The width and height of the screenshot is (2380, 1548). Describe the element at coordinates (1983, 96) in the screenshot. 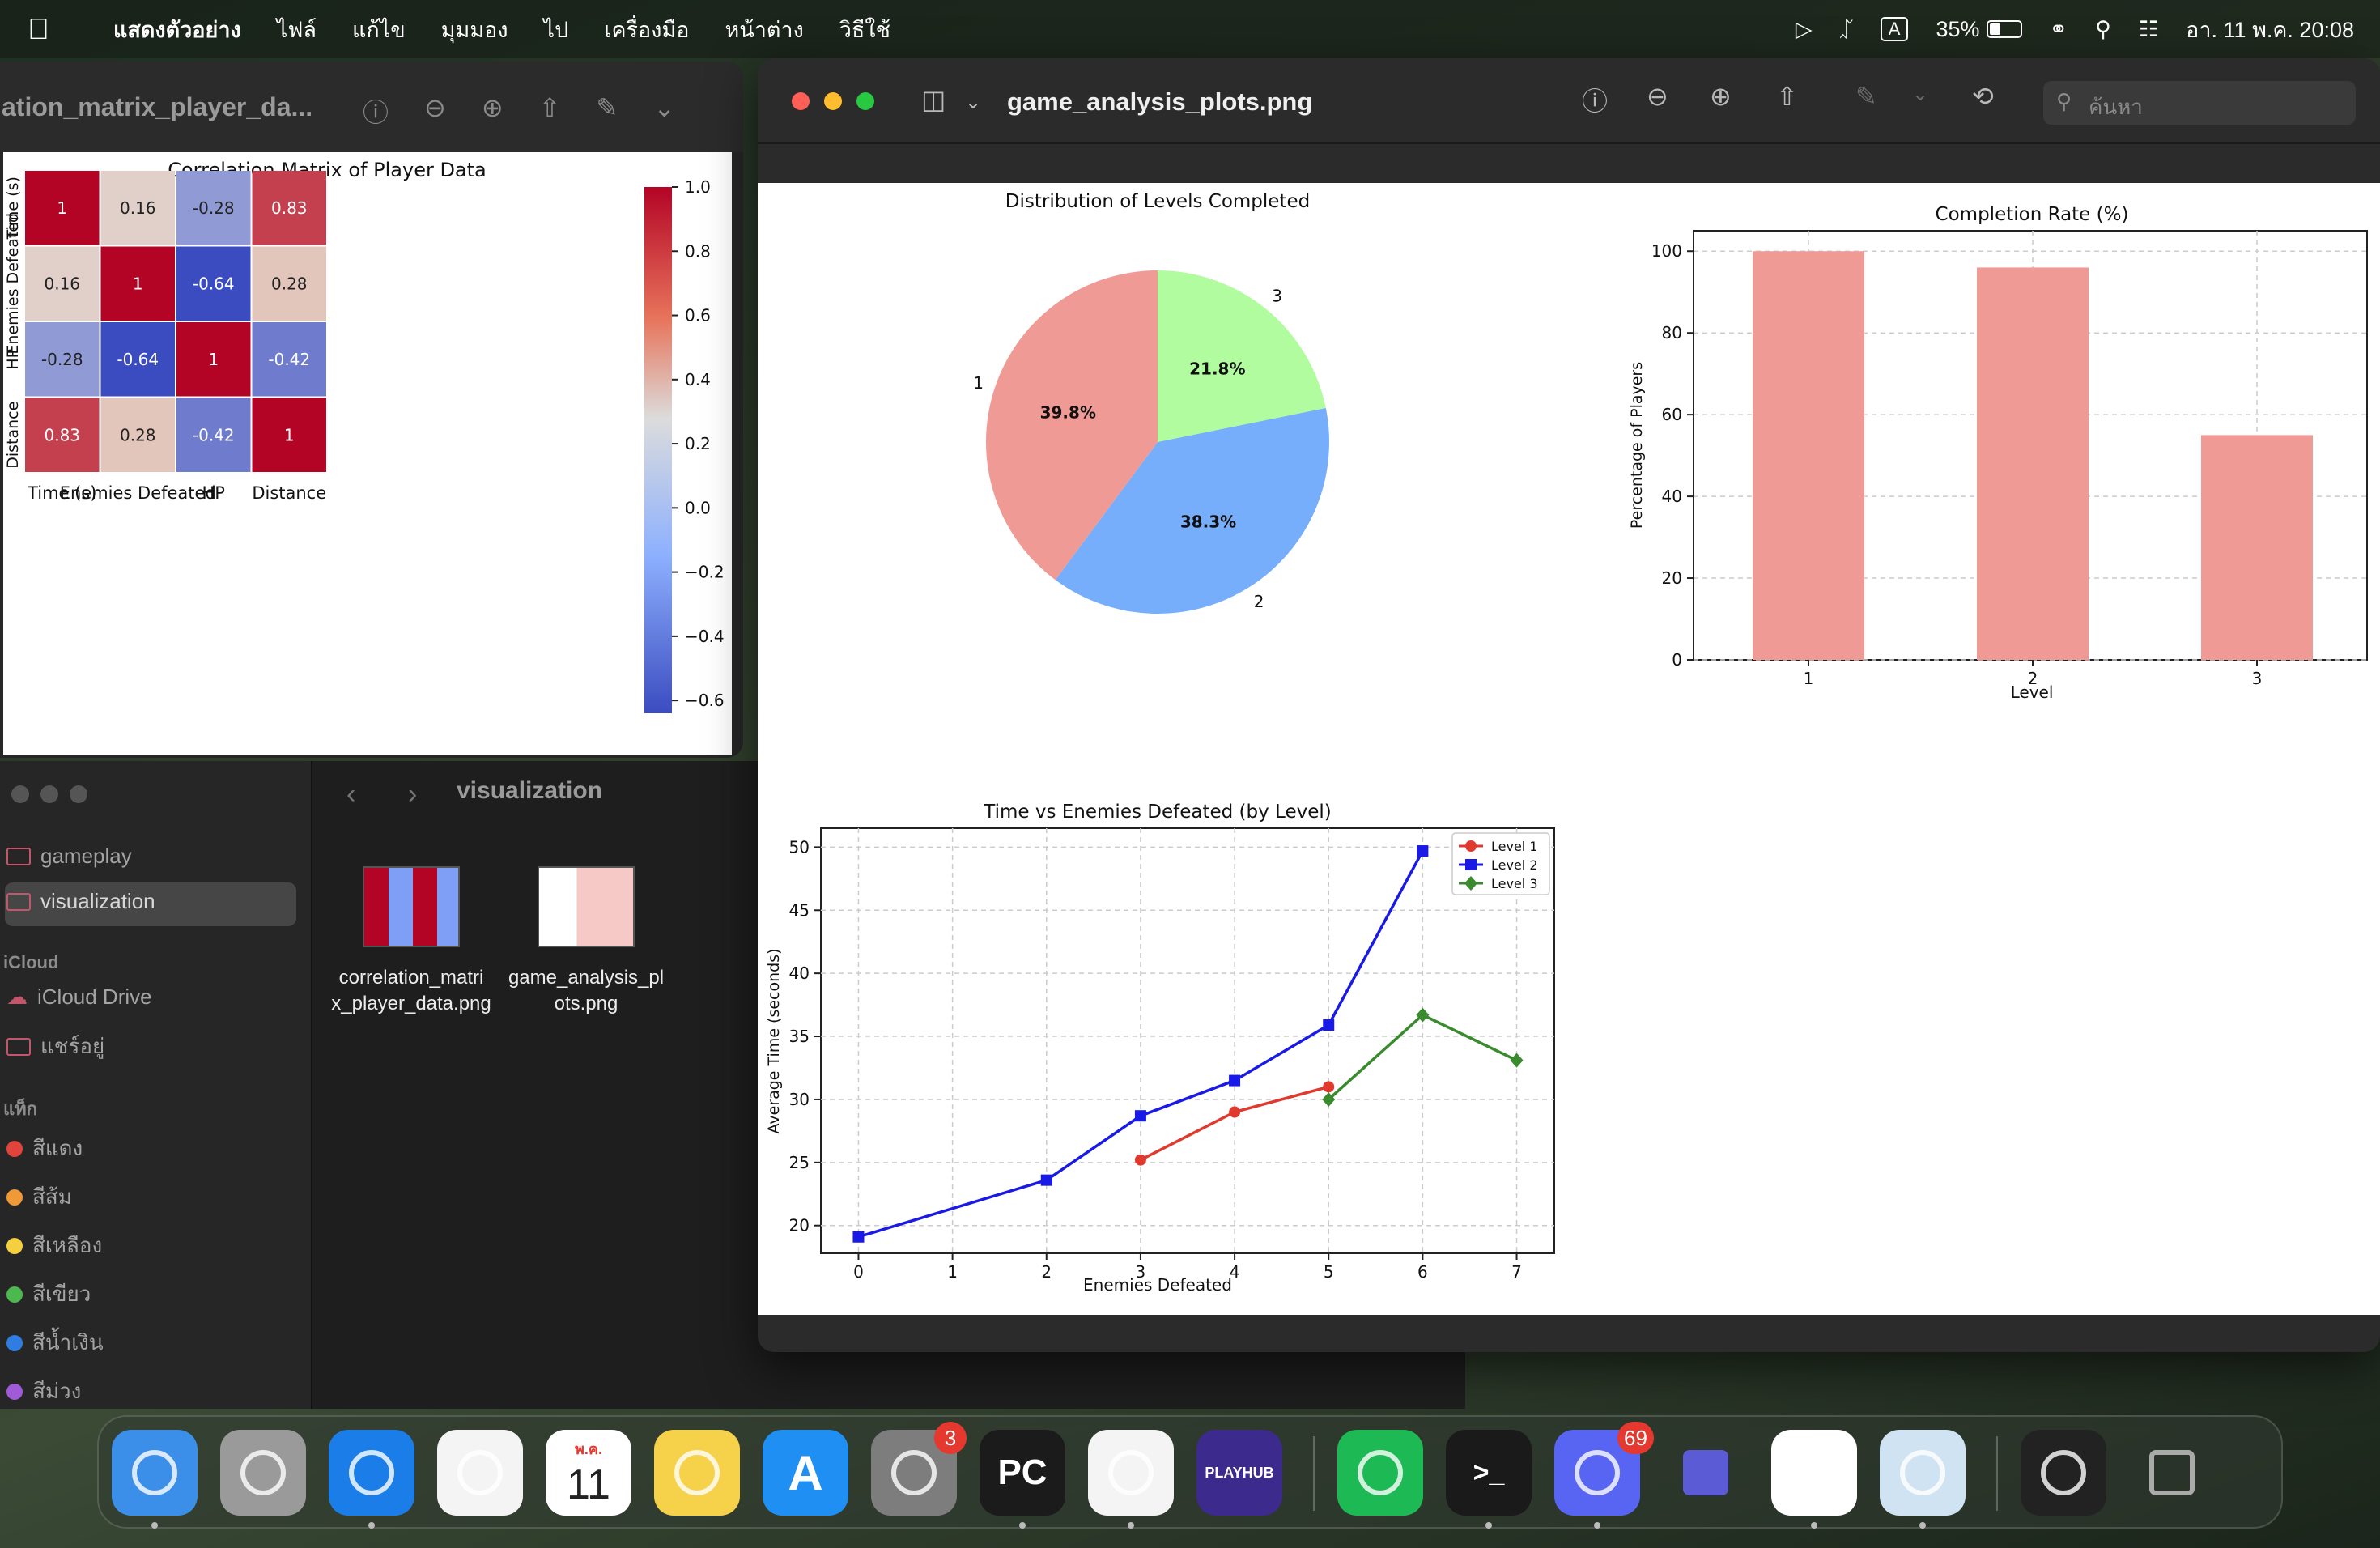

I see `rotate-icon: ⟲` at that location.